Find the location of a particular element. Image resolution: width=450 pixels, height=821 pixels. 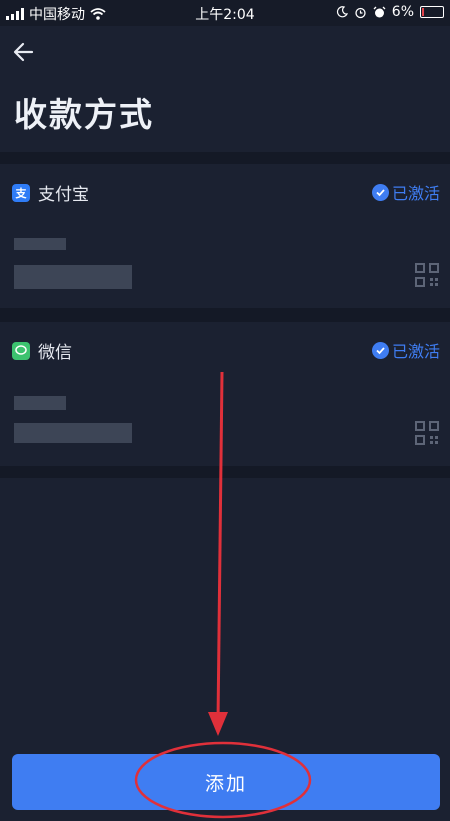

moon-icon is located at coordinates (342, 12).